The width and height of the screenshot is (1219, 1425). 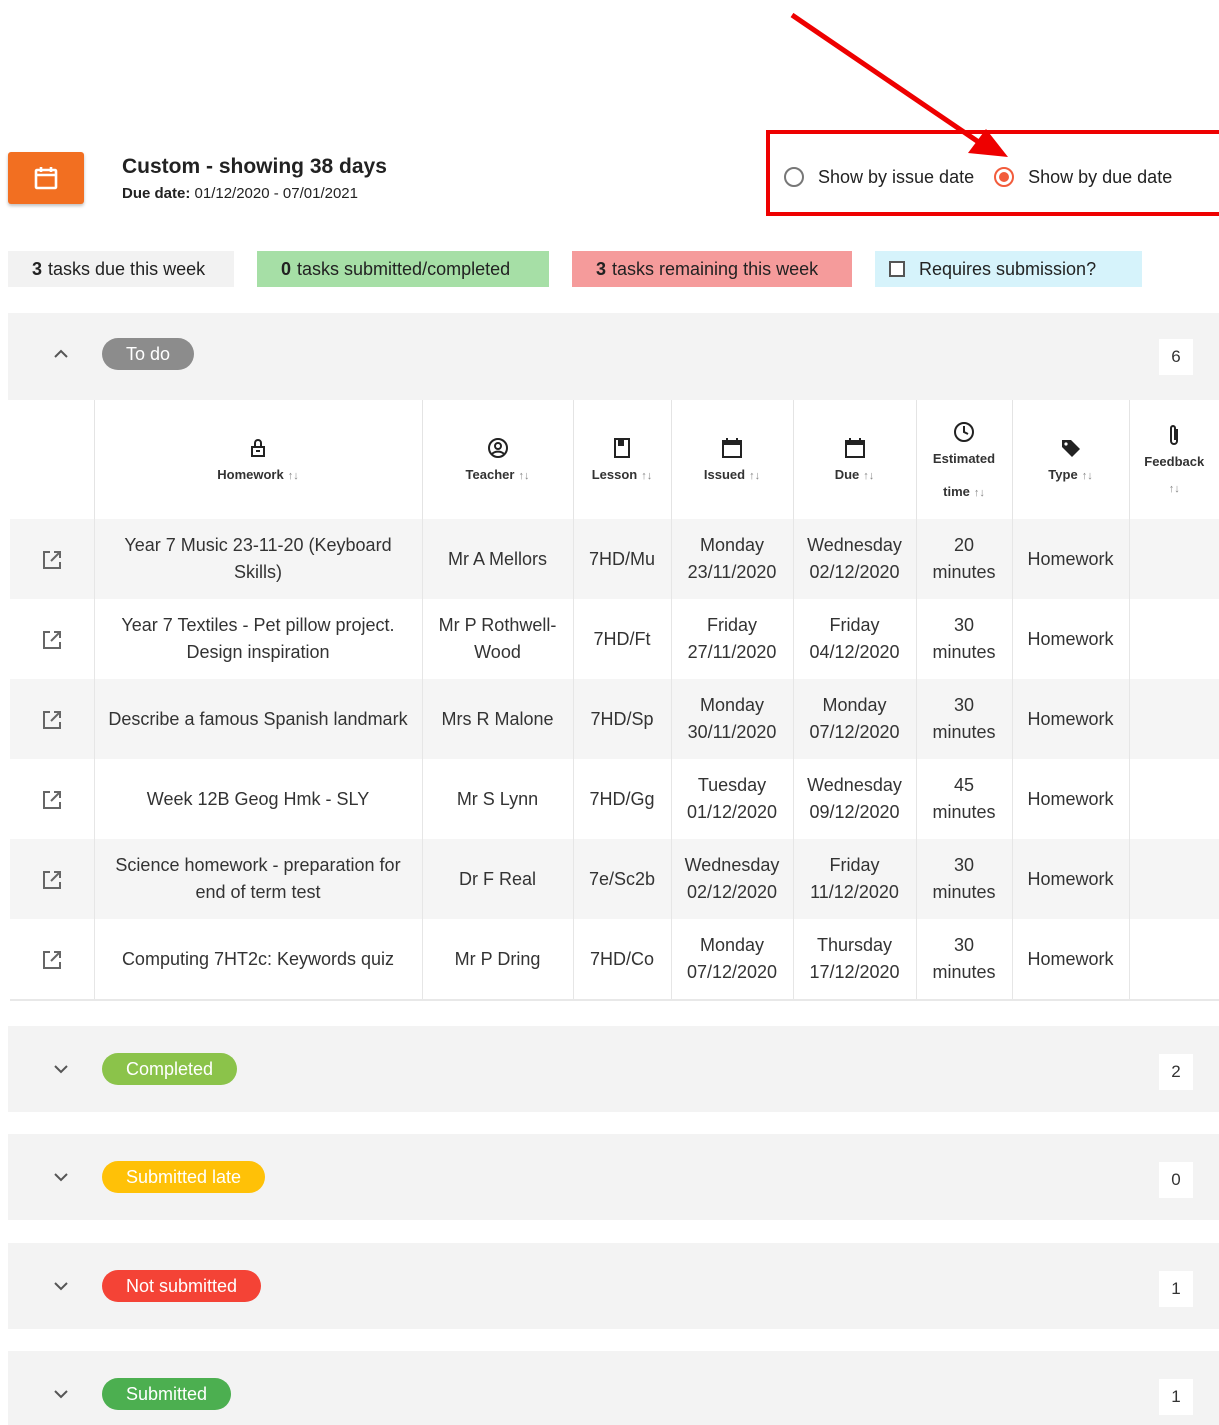 I want to click on cell-lesson: 7HD/Gg, so click(x=622, y=799).